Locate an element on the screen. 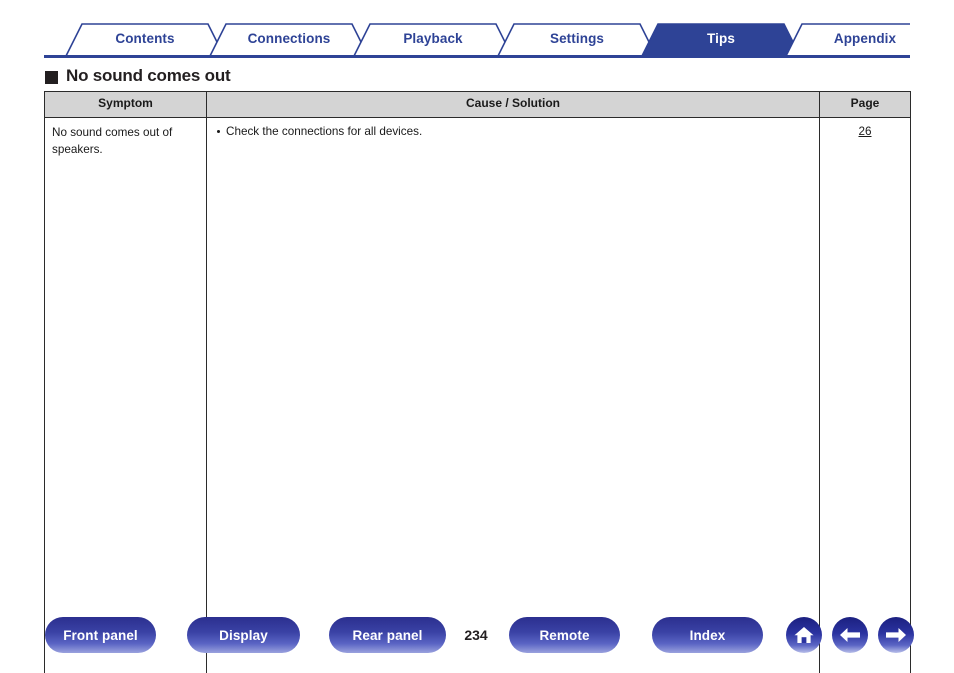  section-heading: No sound comes out is located at coordinates (138, 76).